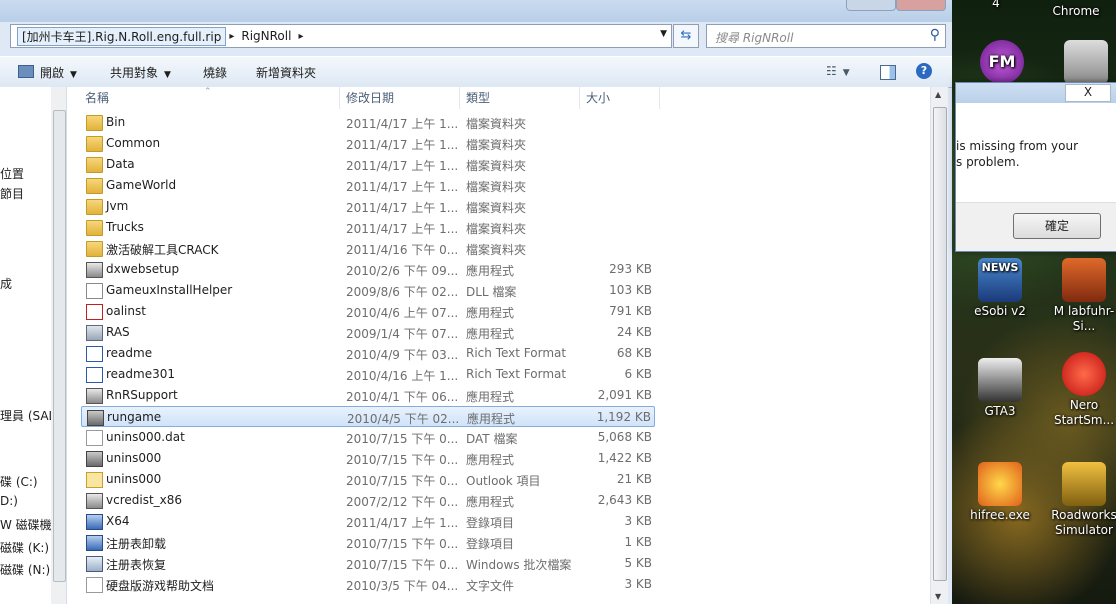  I want to click on burn-button: 燒錄, so click(215, 72).